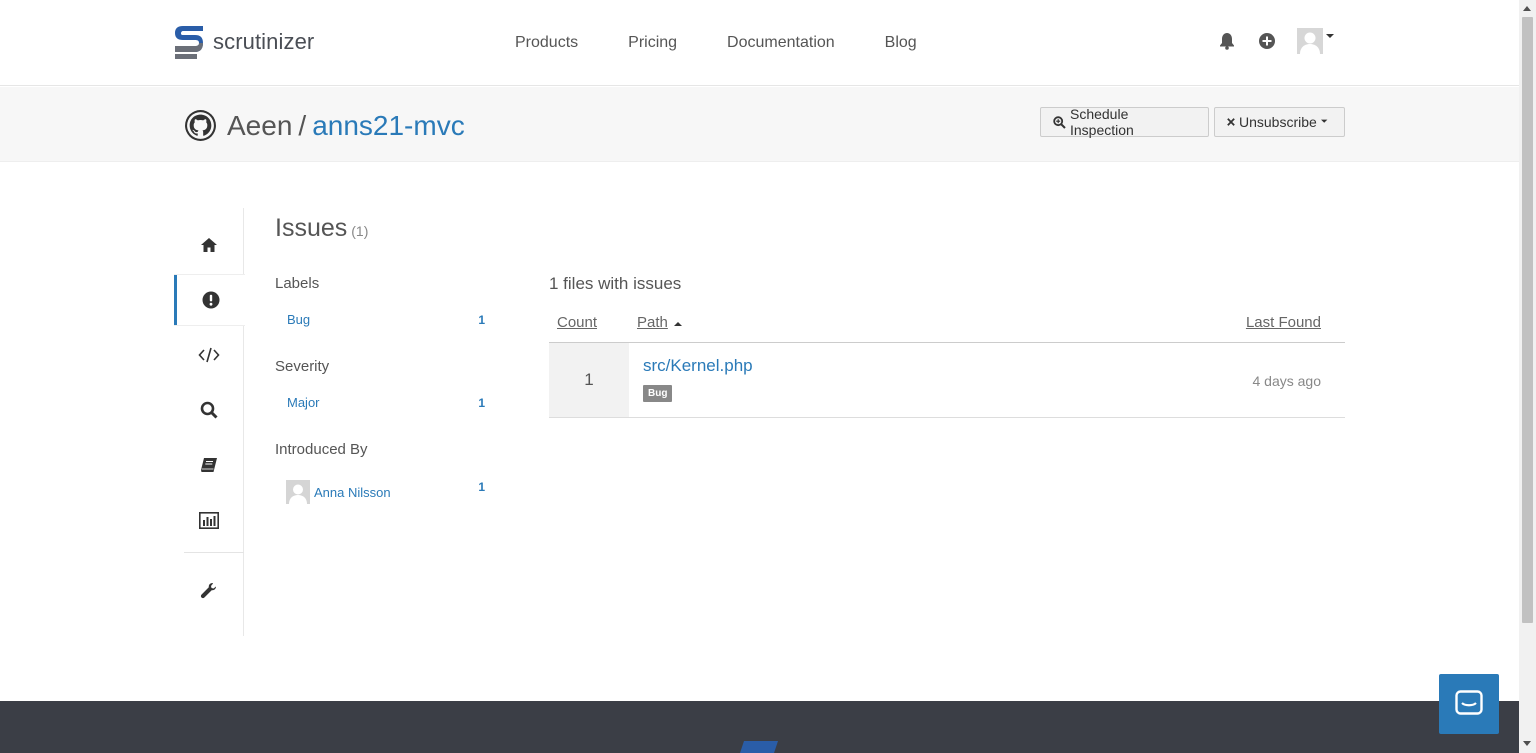  What do you see at coordinates (652, 322) in the screenshot?
I see `column-path-label: Path` at bounding box center [652, 322].